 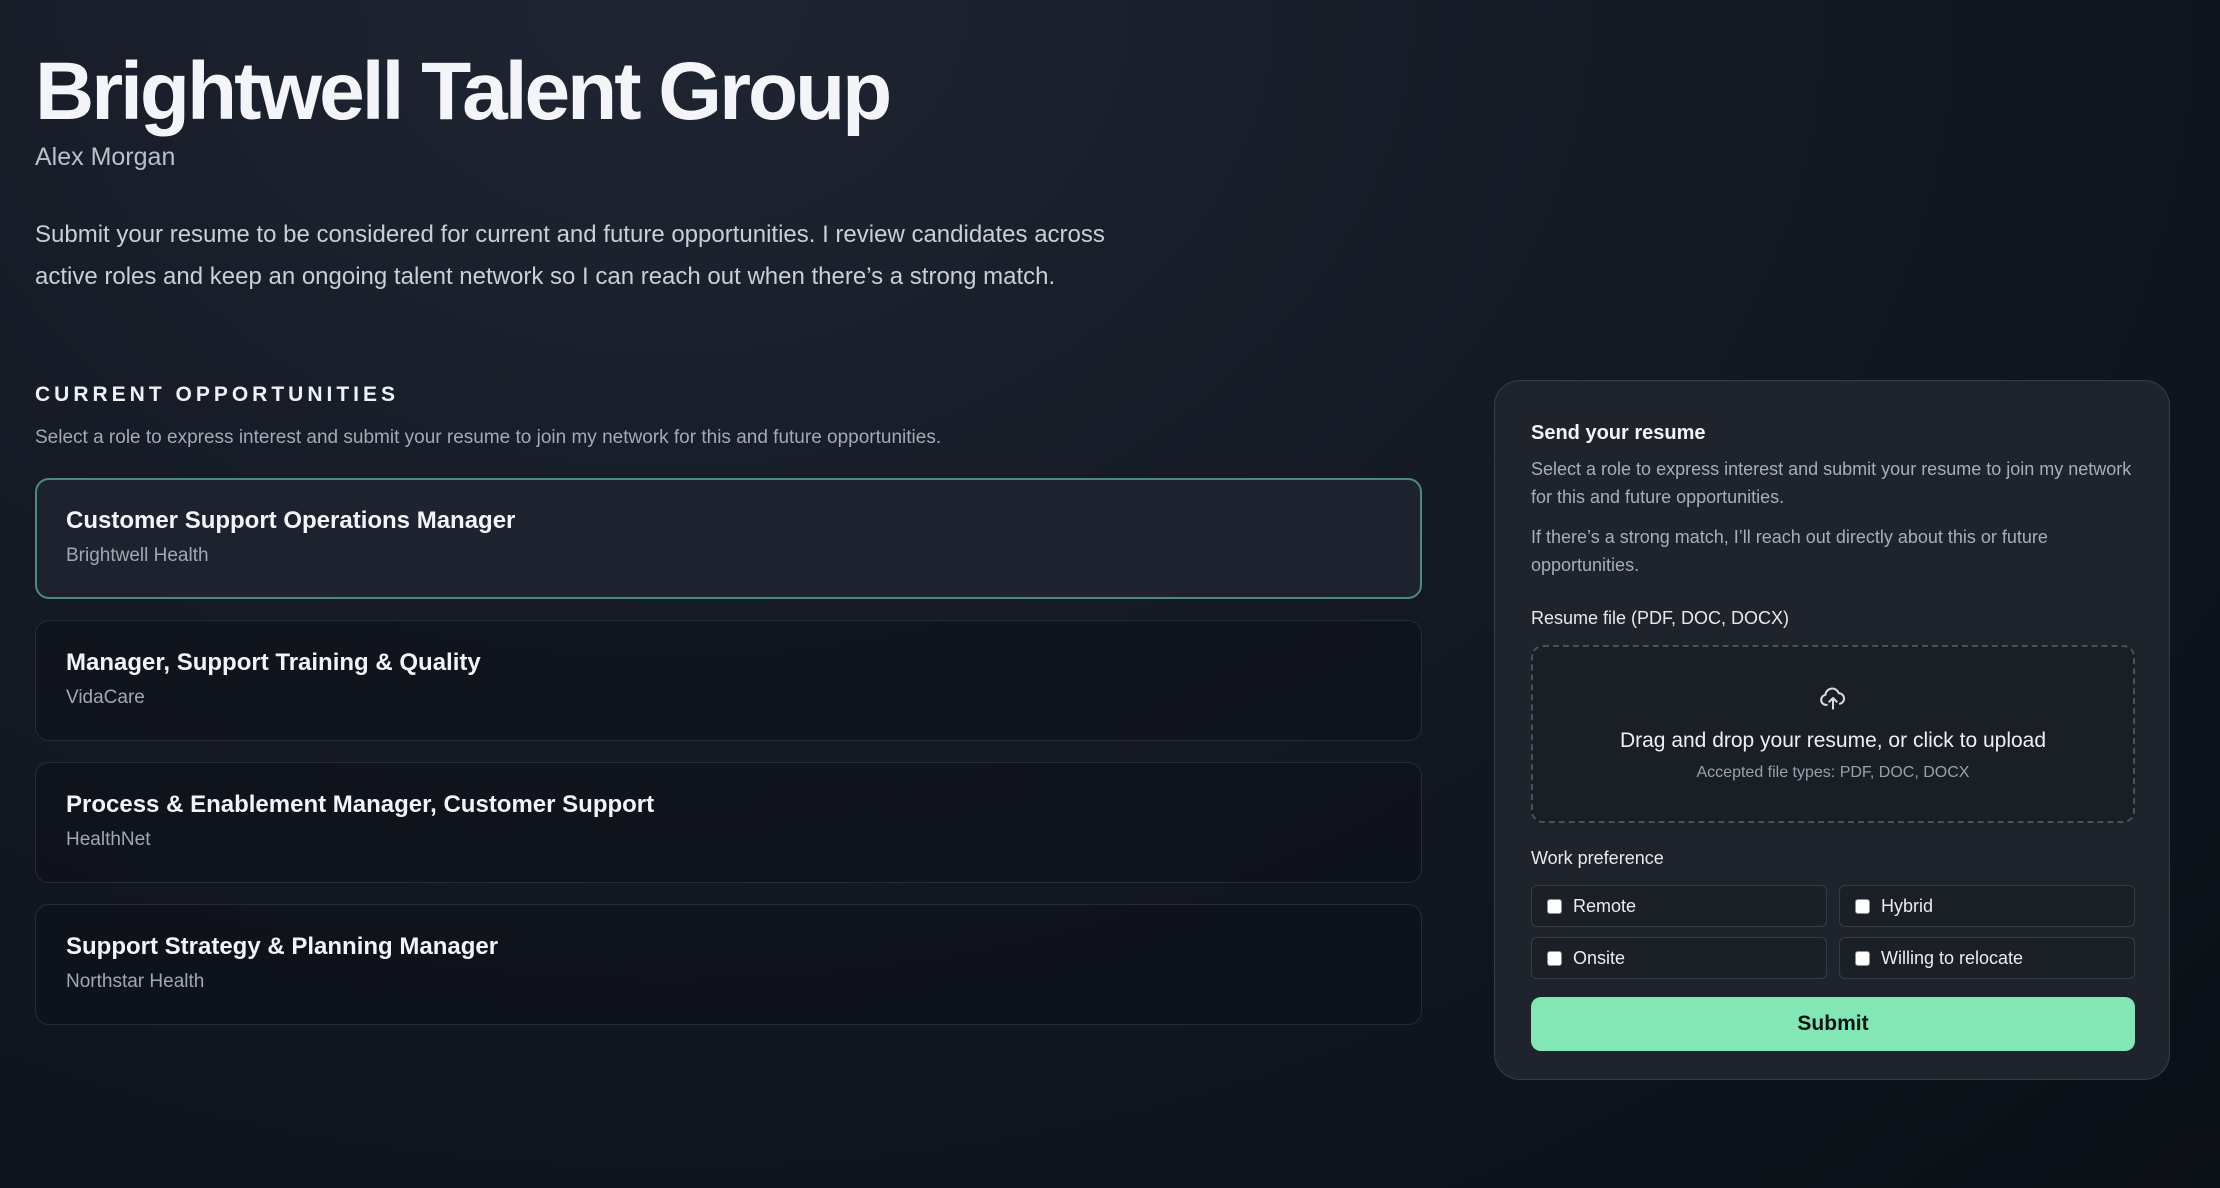 I want to click on role-company: VidaCare, so click(x=105, y=697).